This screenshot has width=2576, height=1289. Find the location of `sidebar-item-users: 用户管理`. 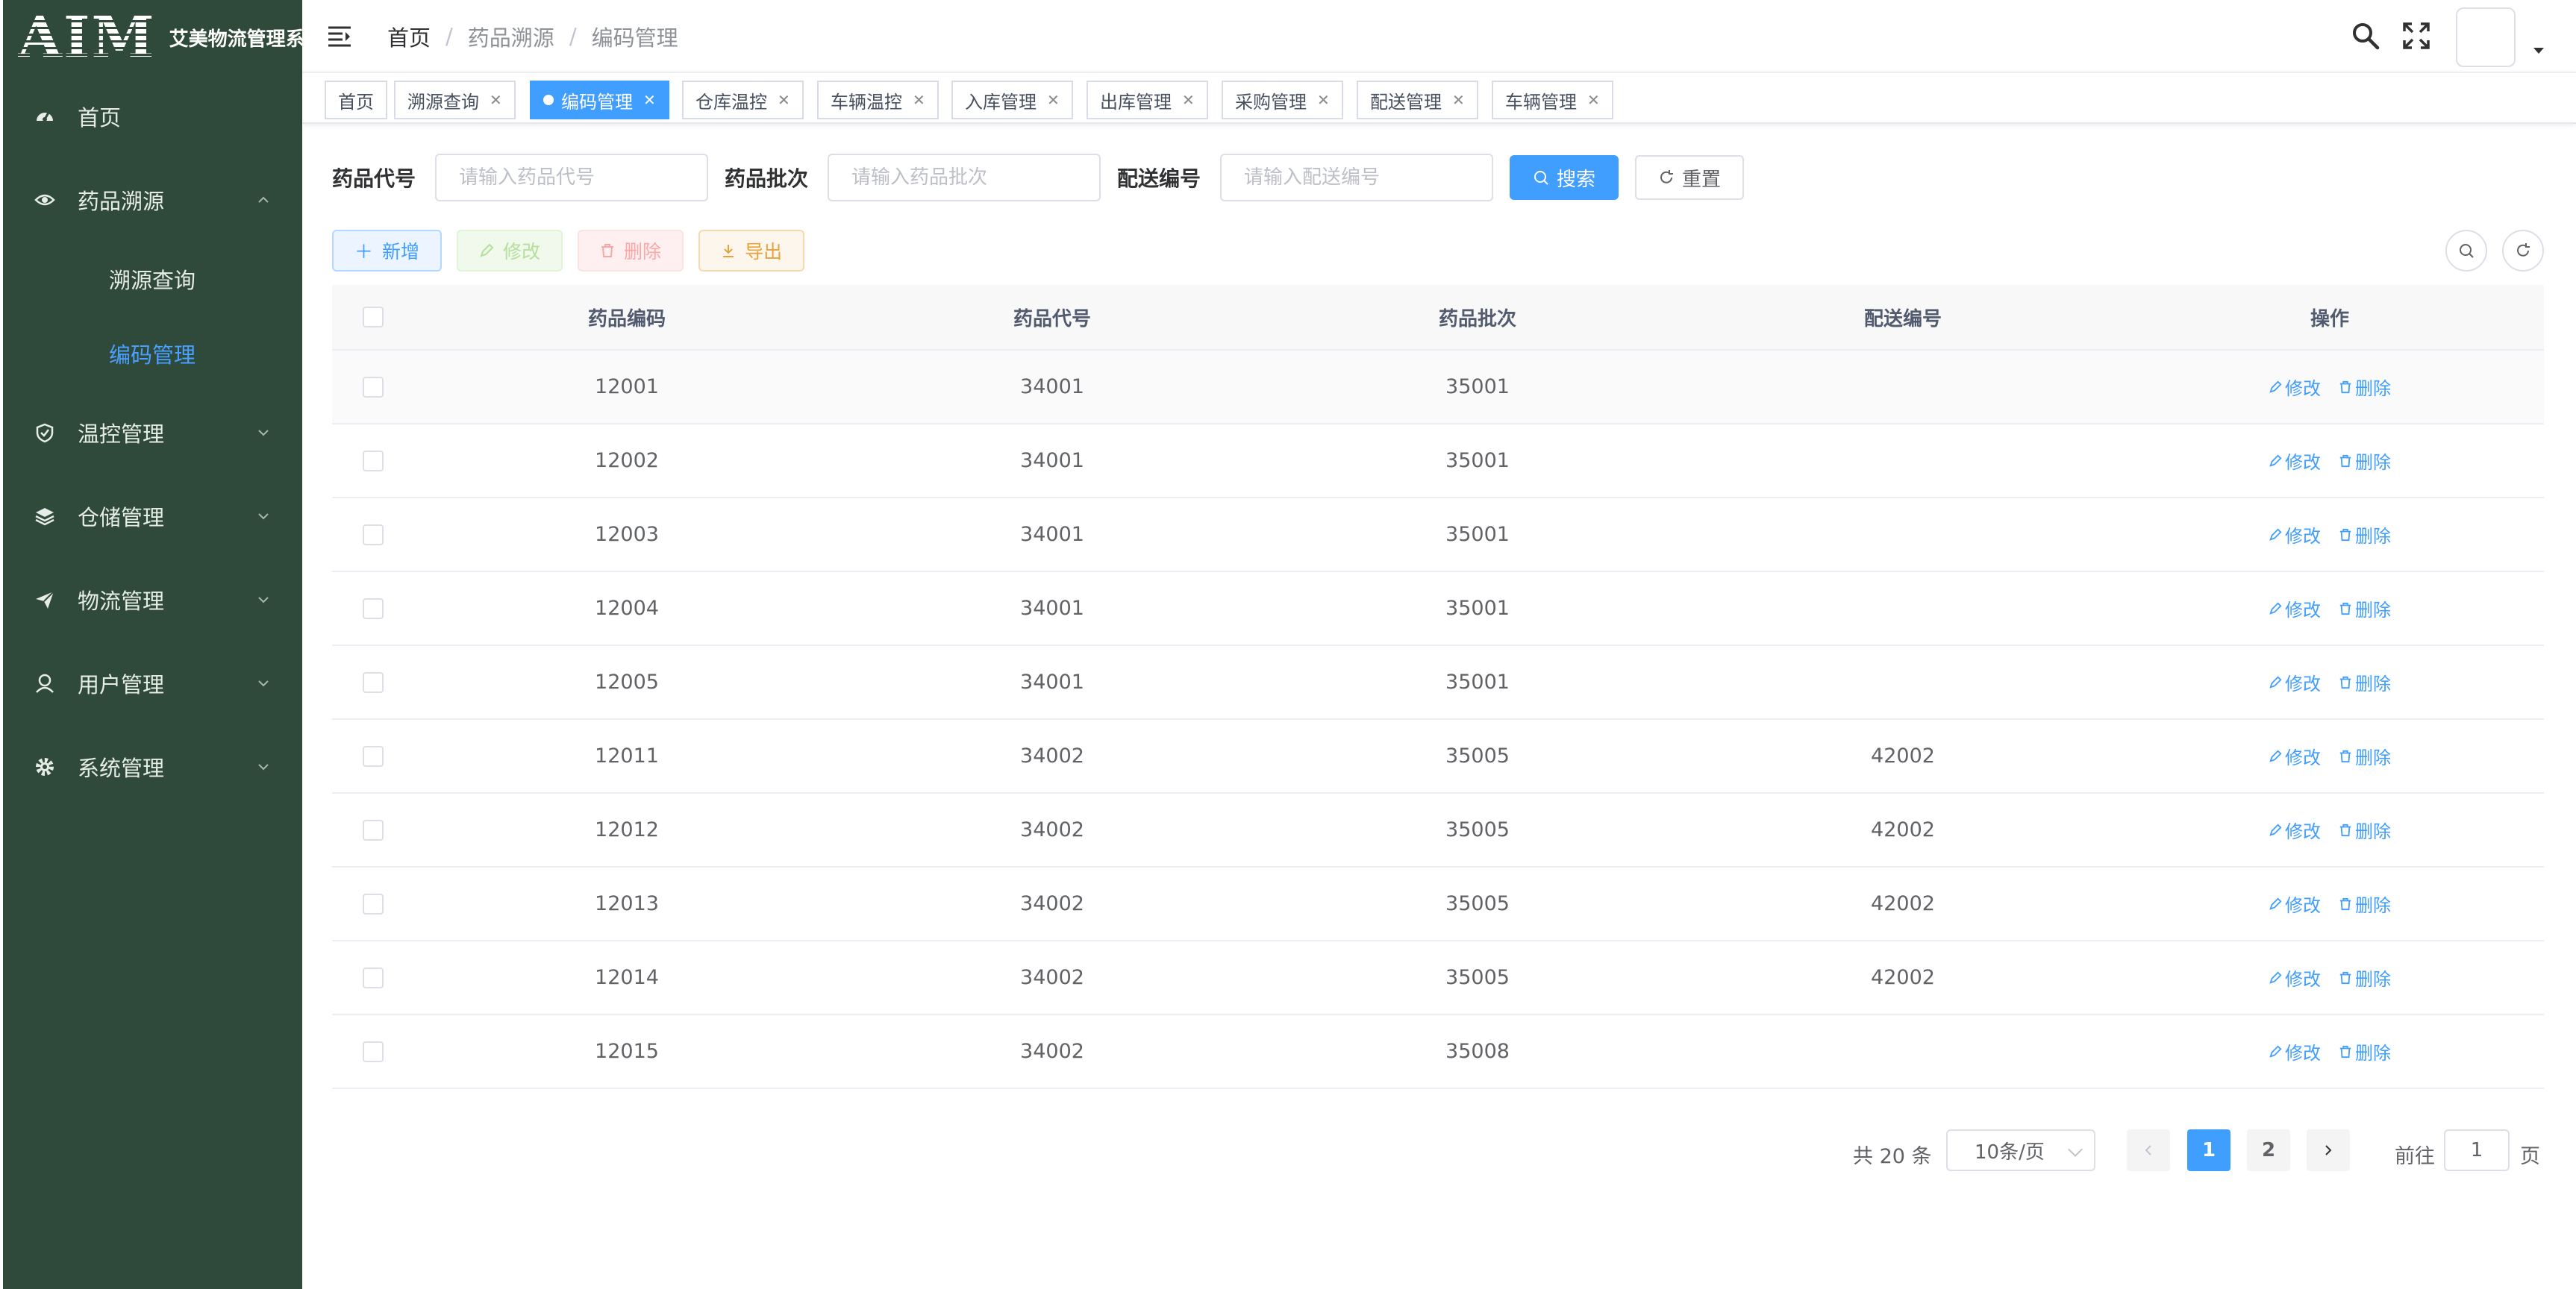

sidebar-item-users: 用户管理 is located at coordinates (152, 683).